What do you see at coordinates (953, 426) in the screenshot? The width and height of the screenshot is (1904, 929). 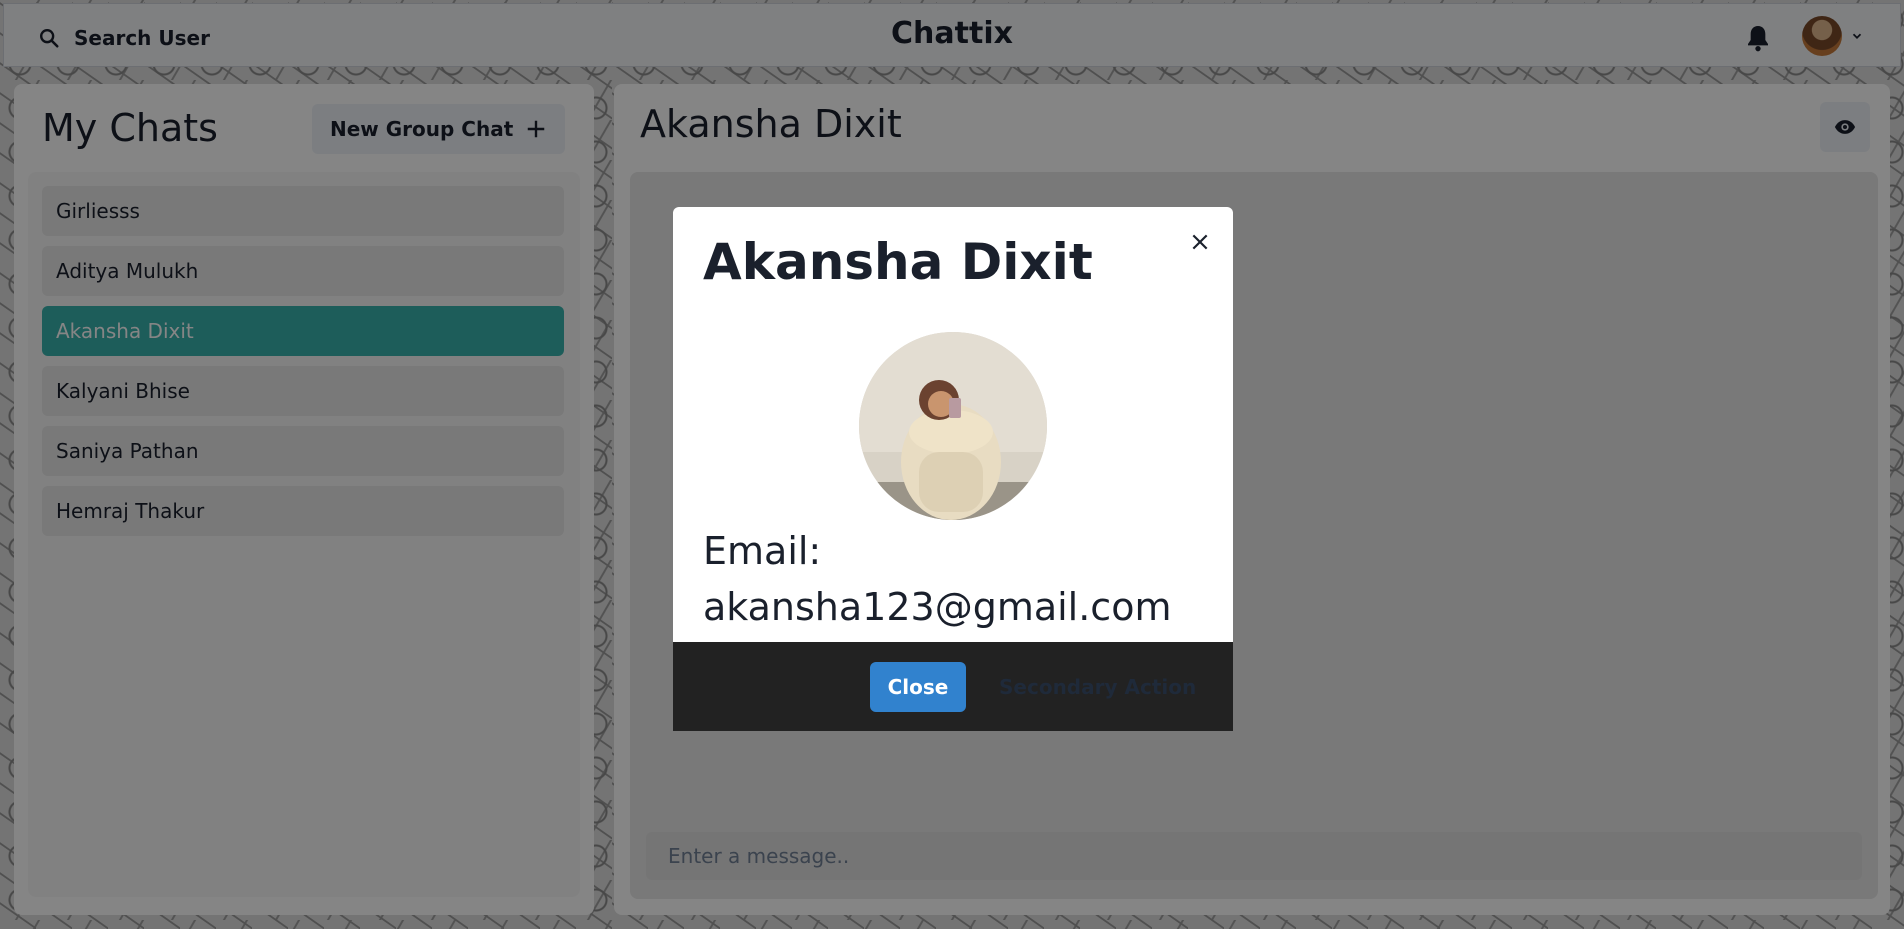 I see `profile-picture` at bounding box center [953, 426].